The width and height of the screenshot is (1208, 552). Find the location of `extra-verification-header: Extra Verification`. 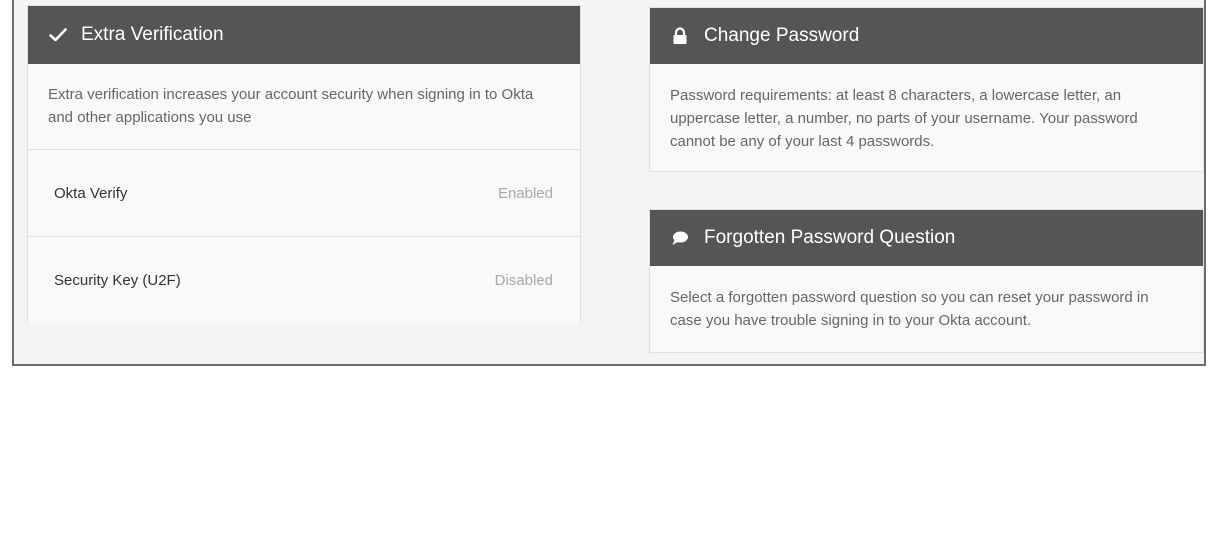

extra-verification-header: Extra Verification is located at coordinates (304, 35).